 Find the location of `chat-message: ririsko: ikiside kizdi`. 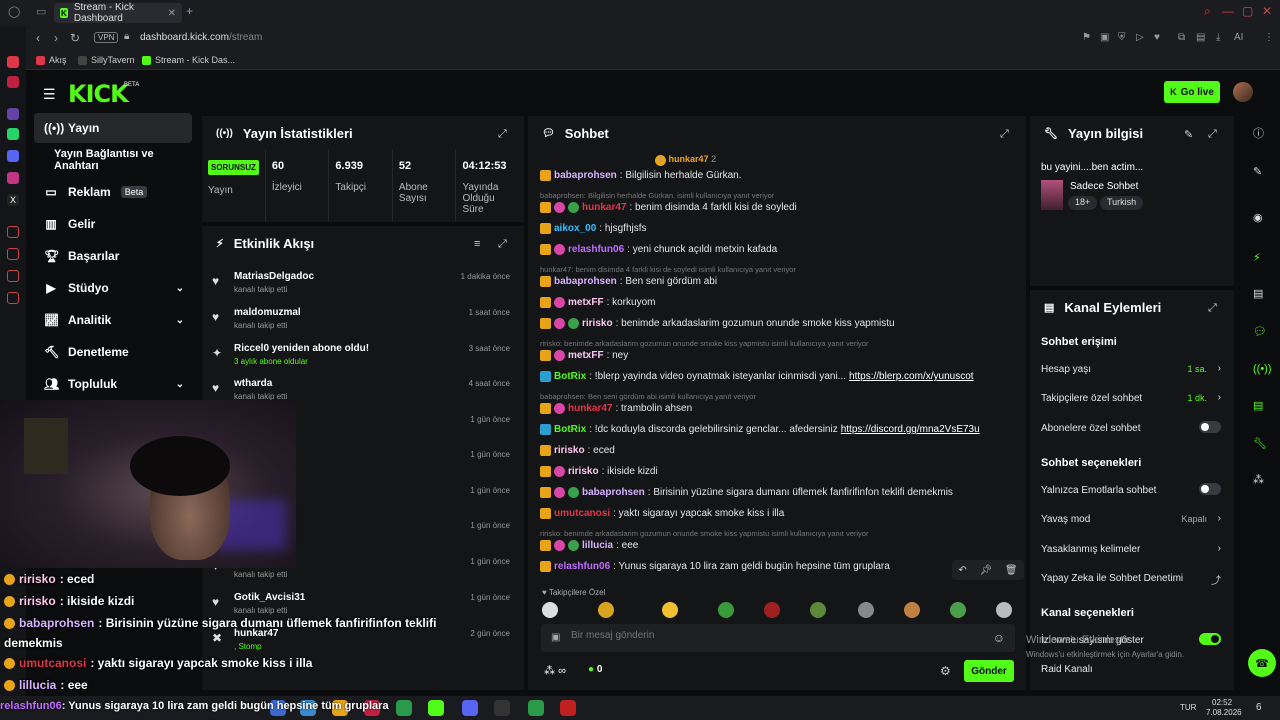

chat-message: ririsko: ikiside kizdi is located at coordinates (599, 471).